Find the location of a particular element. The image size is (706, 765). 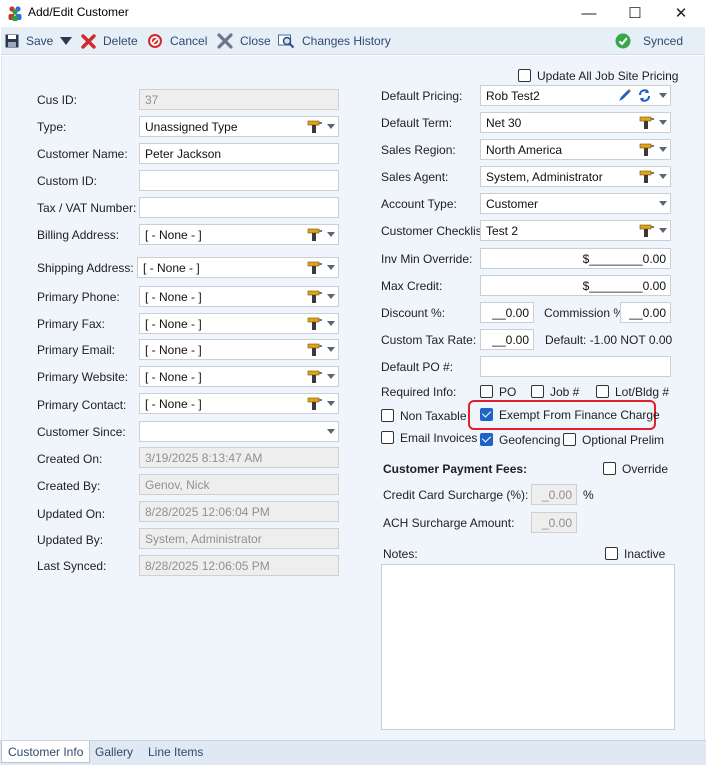

billing-address-combo: [ - None - ] is located at coordinates (239, 234).